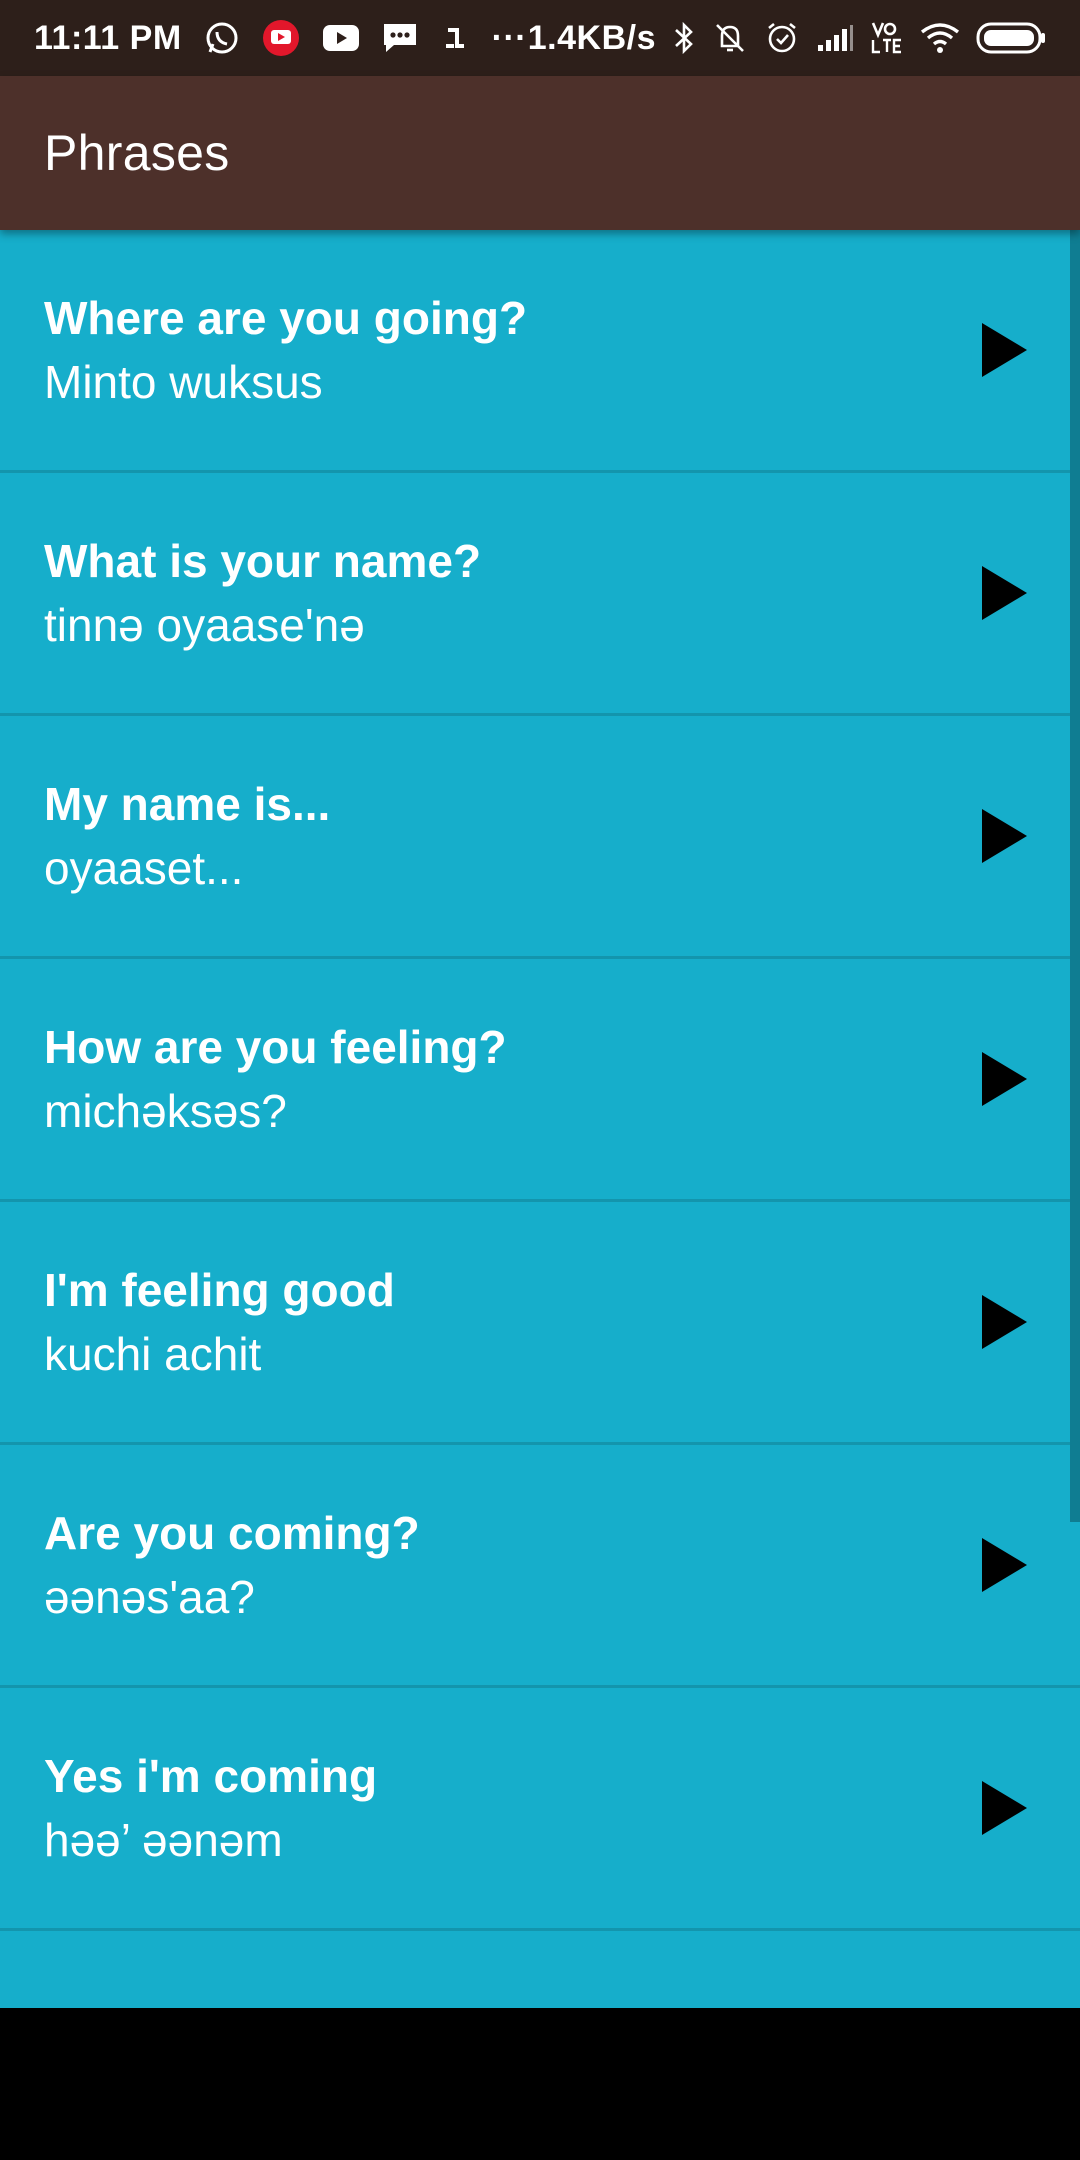 The height and width of the screenshot is (2160, 1080). What do you see at coordinates (197, 1322) in the screenshot?
I see `list-item-text: I'm feeling good kuchi achit` at bounding box center [197, 1322].